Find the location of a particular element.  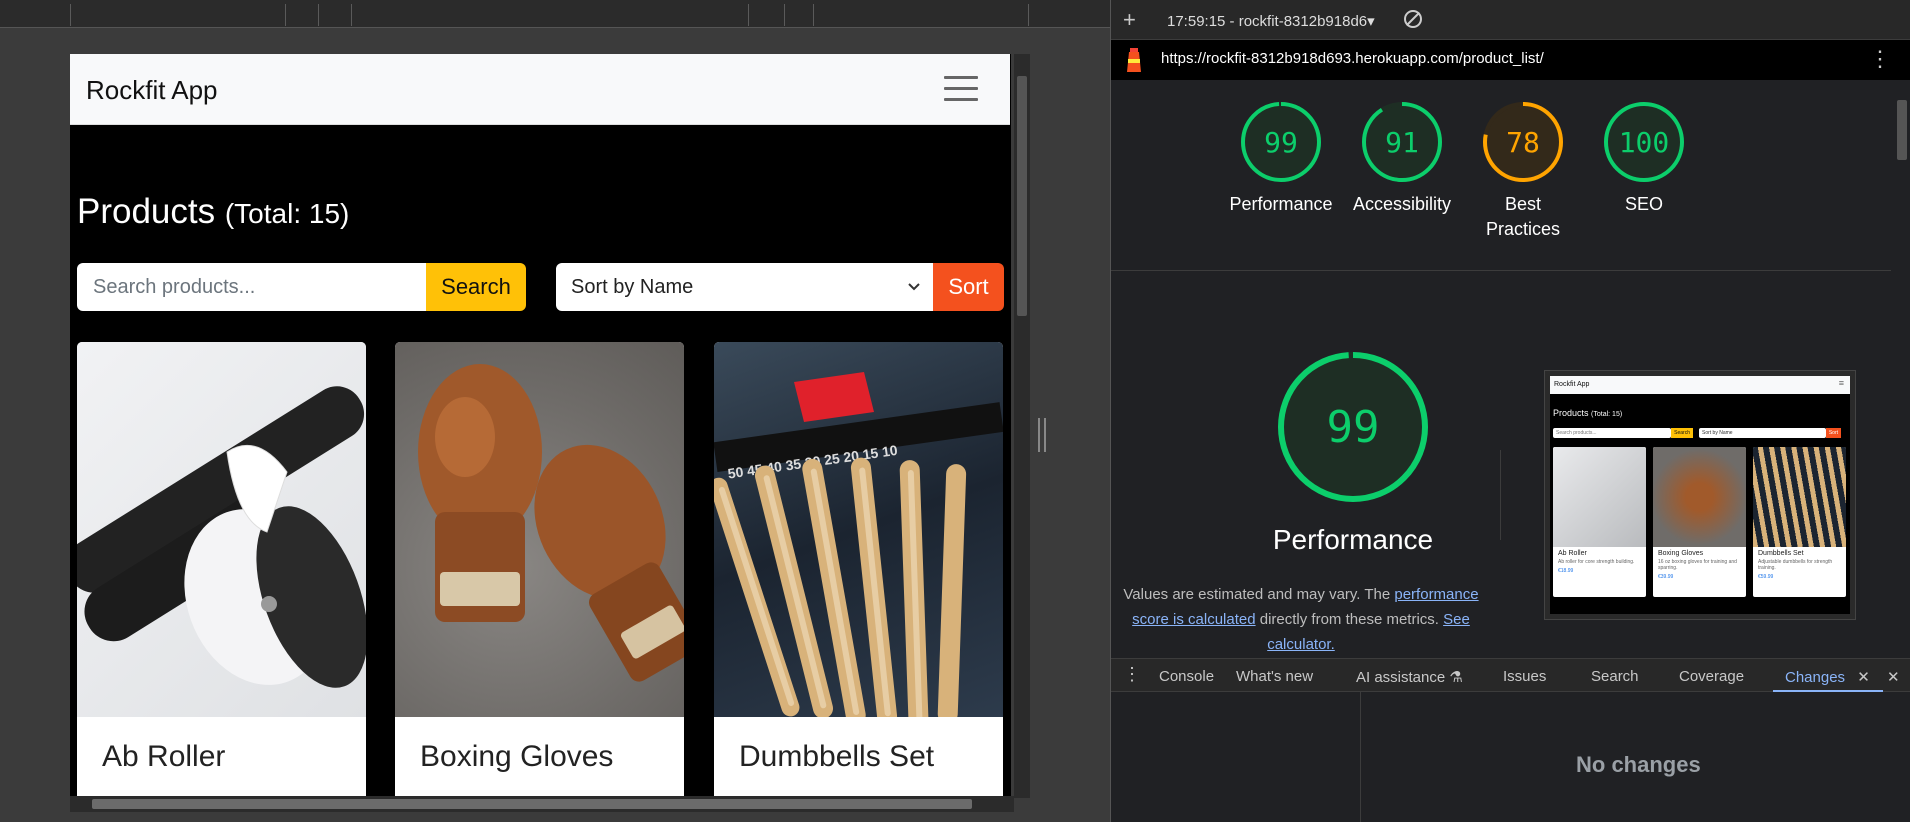

svg-text: 78 is located at coordinates (1523, 142).